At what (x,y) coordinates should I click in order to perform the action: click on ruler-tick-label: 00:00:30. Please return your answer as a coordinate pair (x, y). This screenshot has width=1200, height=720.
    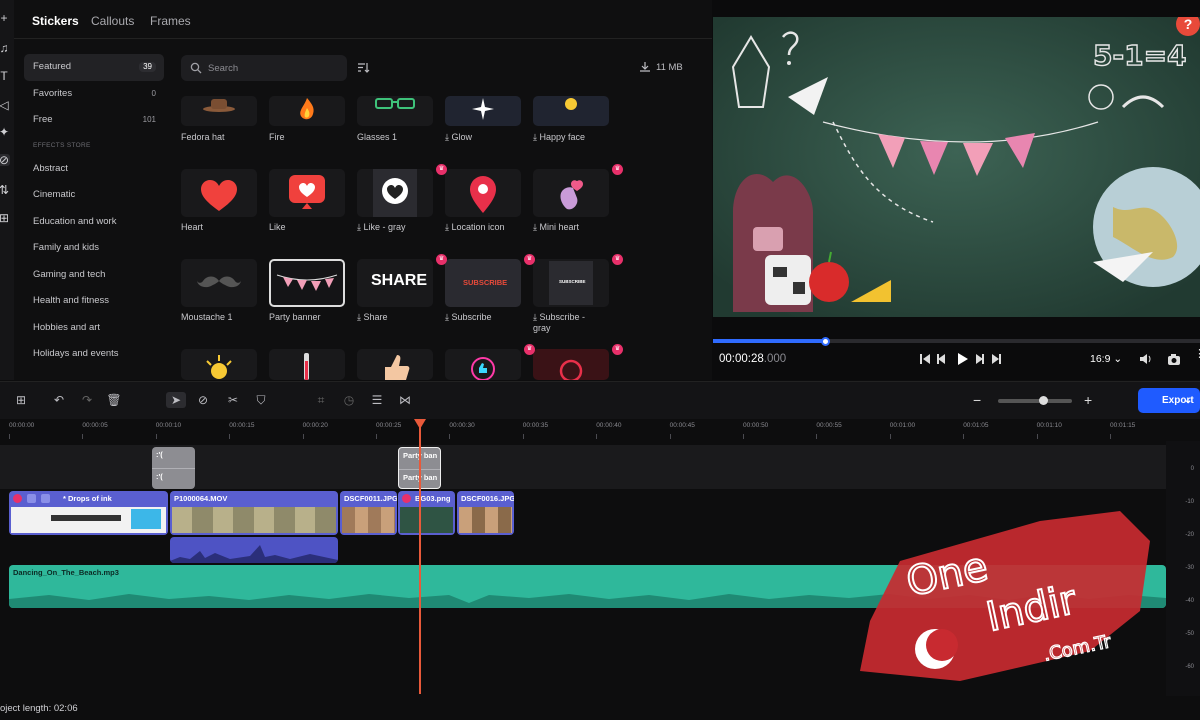
    Looking at the image, I should click on (462, 425).